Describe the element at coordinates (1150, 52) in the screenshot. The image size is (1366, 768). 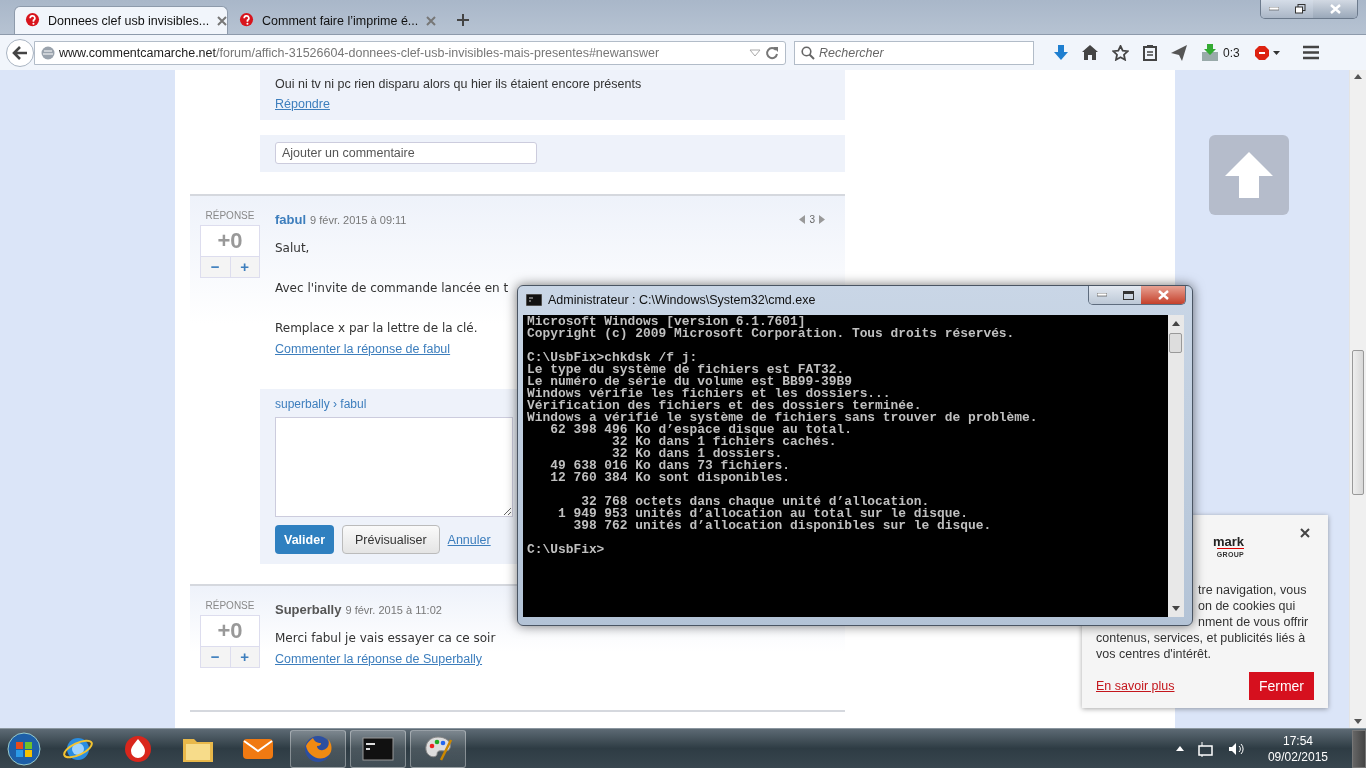
I see `clipboard-icon` at that location.